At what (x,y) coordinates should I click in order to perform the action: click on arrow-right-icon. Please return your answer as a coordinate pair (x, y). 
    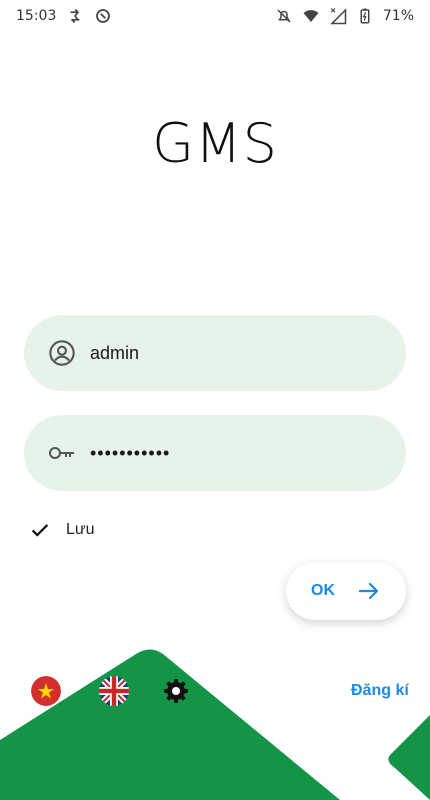
    Looking at the image, I should click on (369, 591).